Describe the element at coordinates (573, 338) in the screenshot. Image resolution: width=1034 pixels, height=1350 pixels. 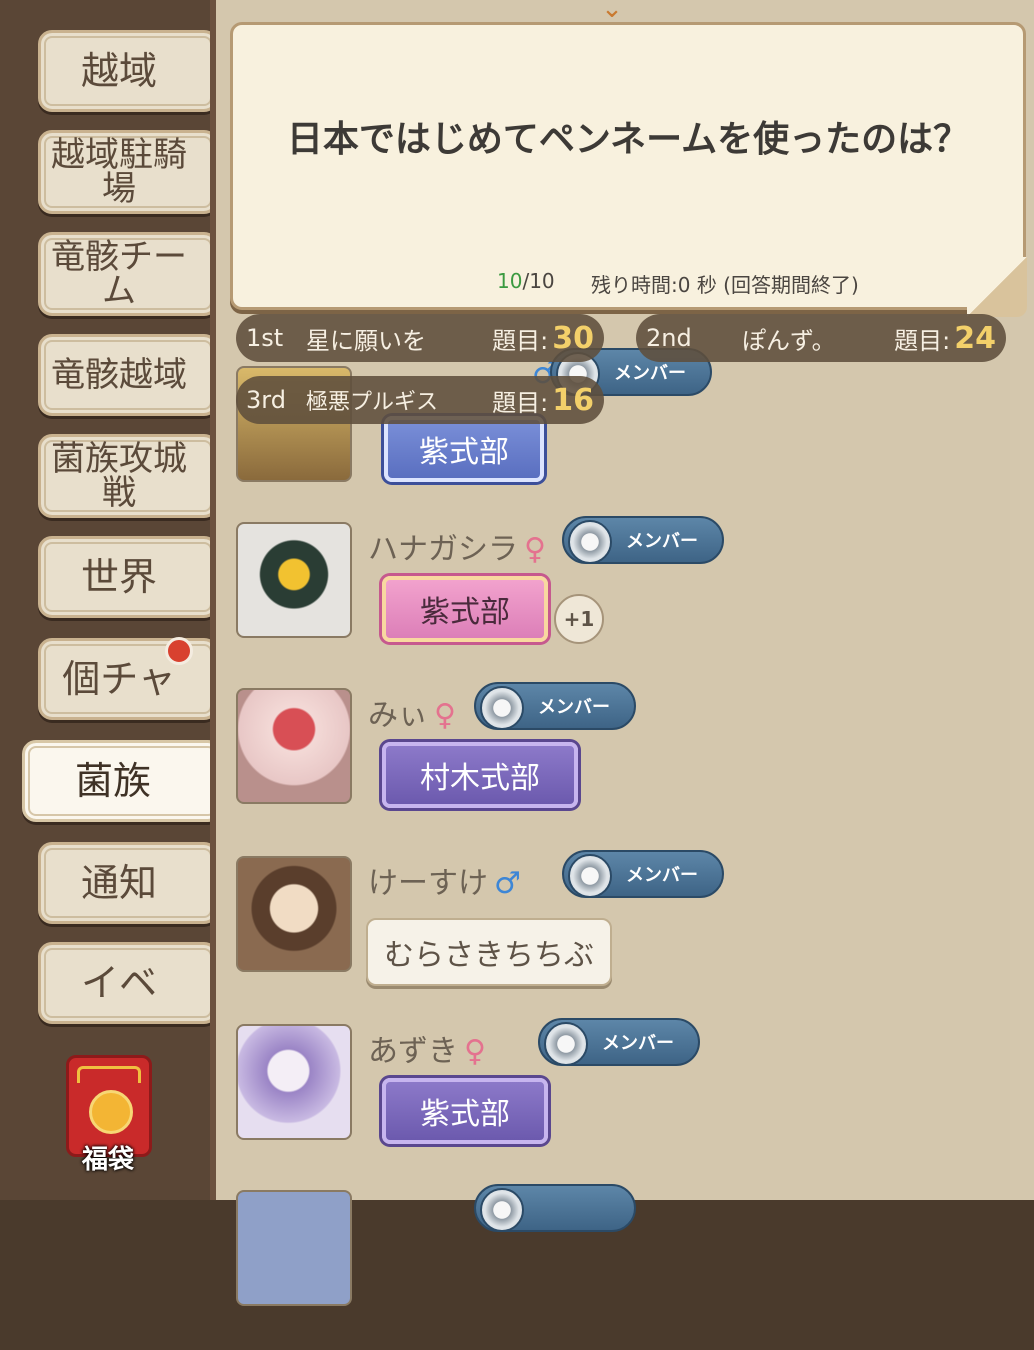
I see `score: 30` at that location.